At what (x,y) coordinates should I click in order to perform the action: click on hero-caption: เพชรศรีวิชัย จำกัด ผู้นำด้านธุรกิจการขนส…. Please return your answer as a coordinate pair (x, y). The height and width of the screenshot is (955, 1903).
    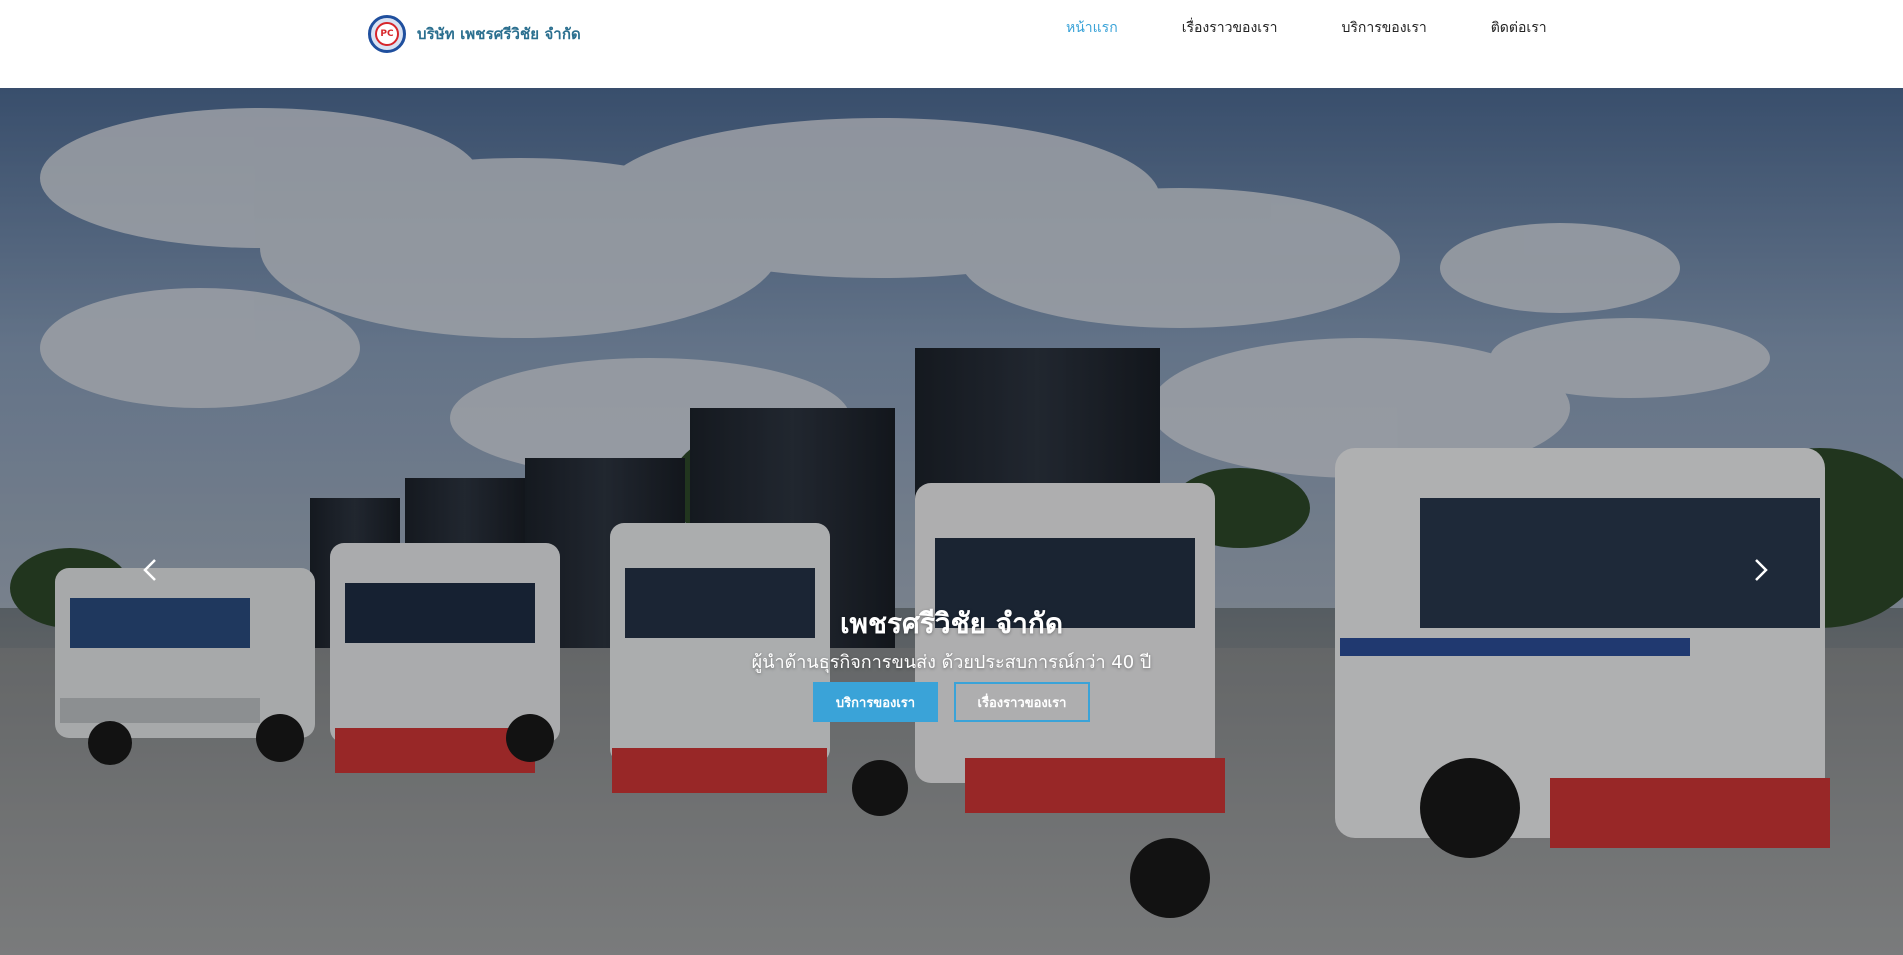
    Looking at the image, I should click on (951, 663).